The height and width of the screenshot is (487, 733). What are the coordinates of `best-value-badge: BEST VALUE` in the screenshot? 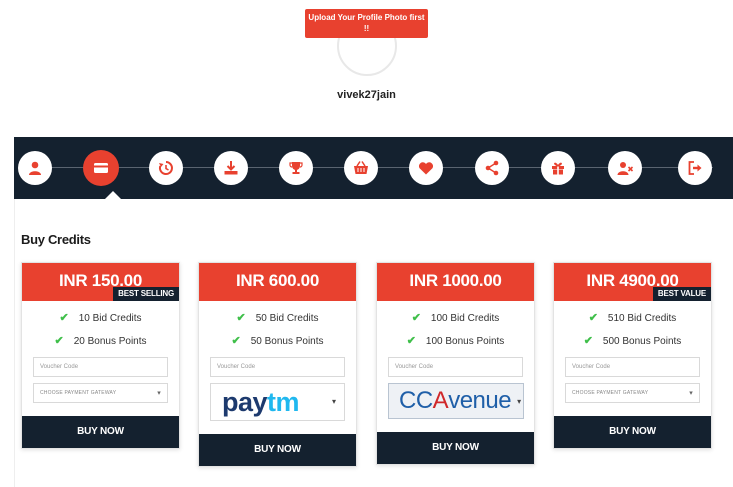 It's located at (681, 294).